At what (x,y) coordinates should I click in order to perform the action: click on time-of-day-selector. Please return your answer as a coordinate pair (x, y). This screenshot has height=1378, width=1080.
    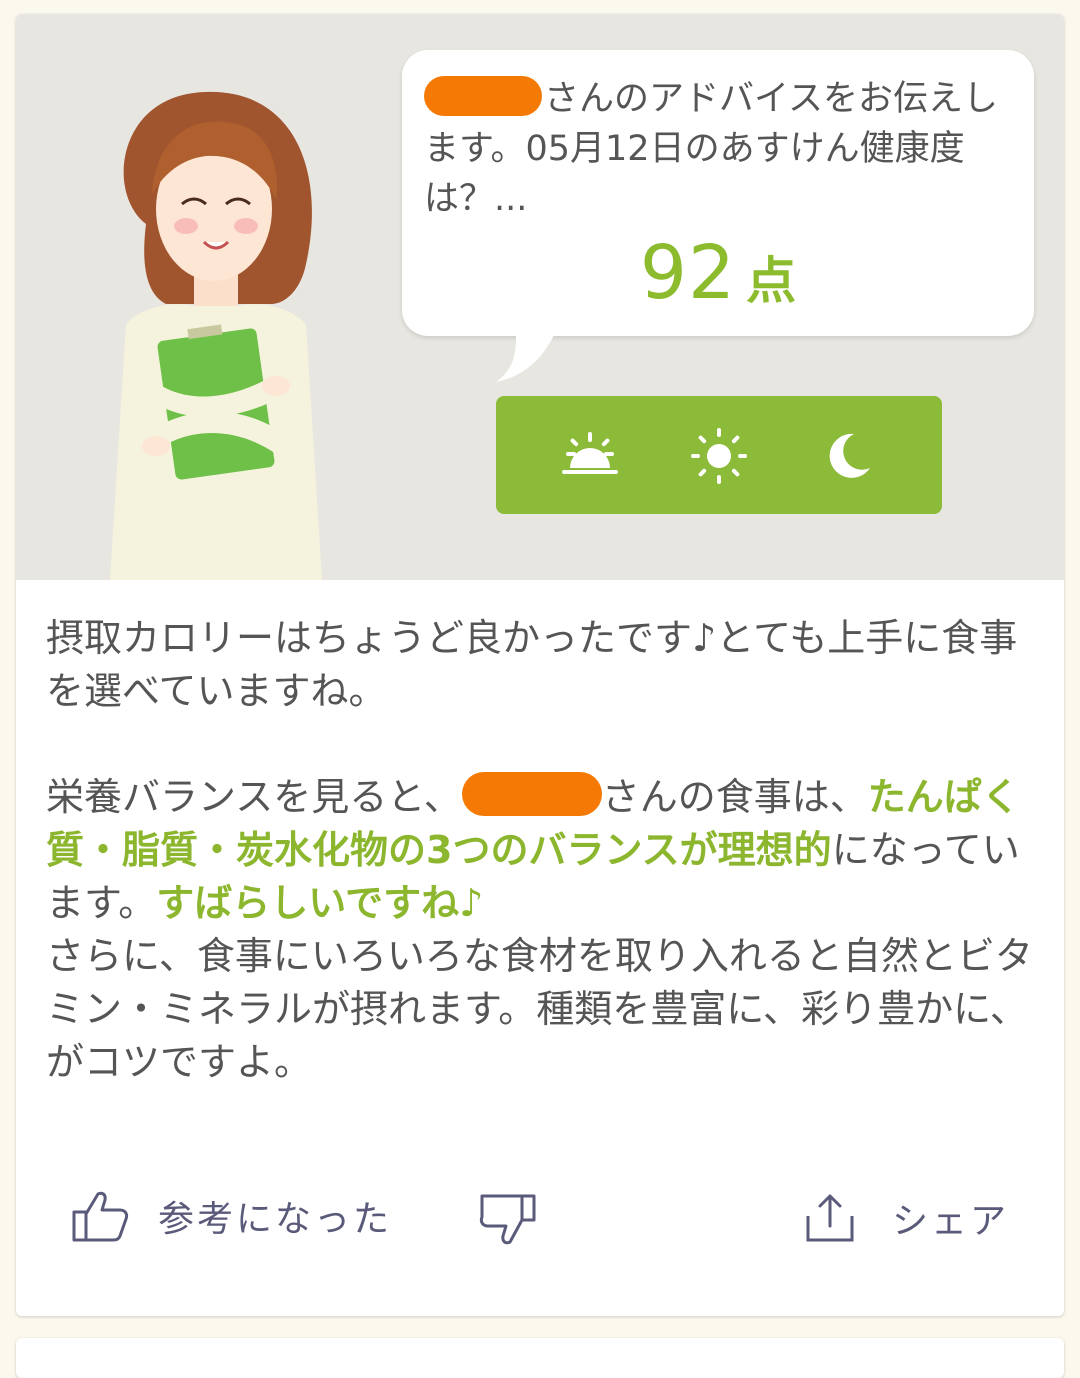
    Looking at the image, I should click on (719, 455).